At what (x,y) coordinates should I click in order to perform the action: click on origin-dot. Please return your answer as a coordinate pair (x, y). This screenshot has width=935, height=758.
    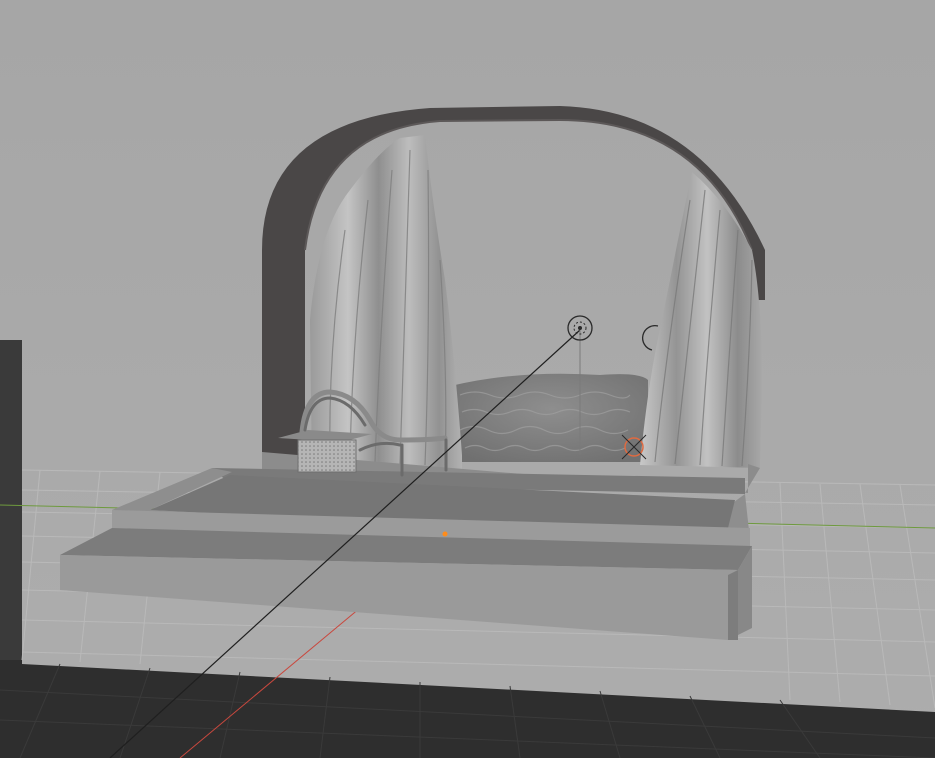
    Looking at the image, I should click on (445, 534).